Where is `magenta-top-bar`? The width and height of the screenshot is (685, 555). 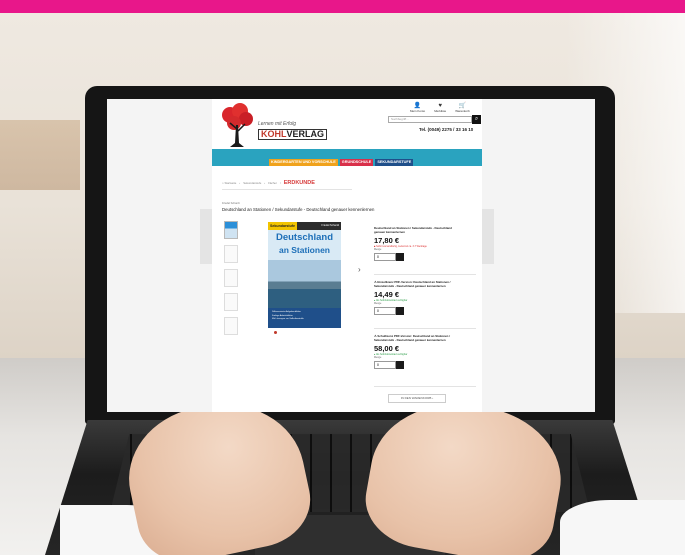
magenta-top-bar is located at coordinates (342, 6).